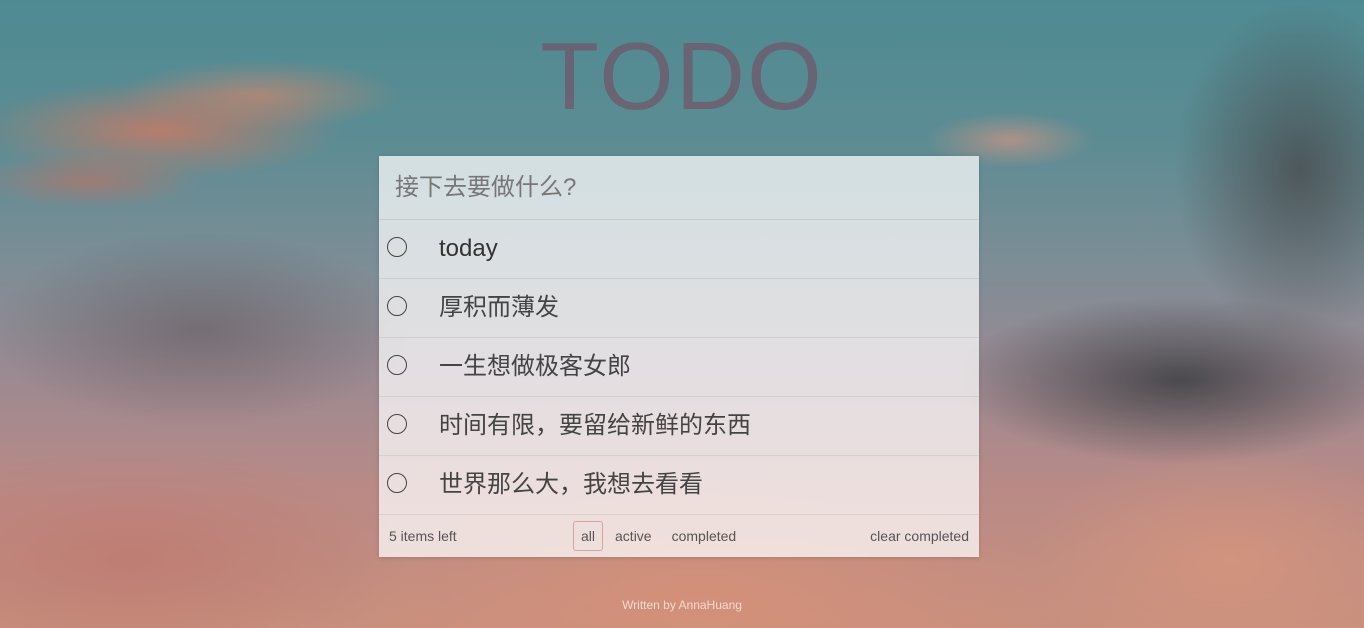 The image size is (1364, 628). Describe the element at coordinates (499, 308) in the screenshot. I see `todo-item-label: 厚积而薄发` at that location.